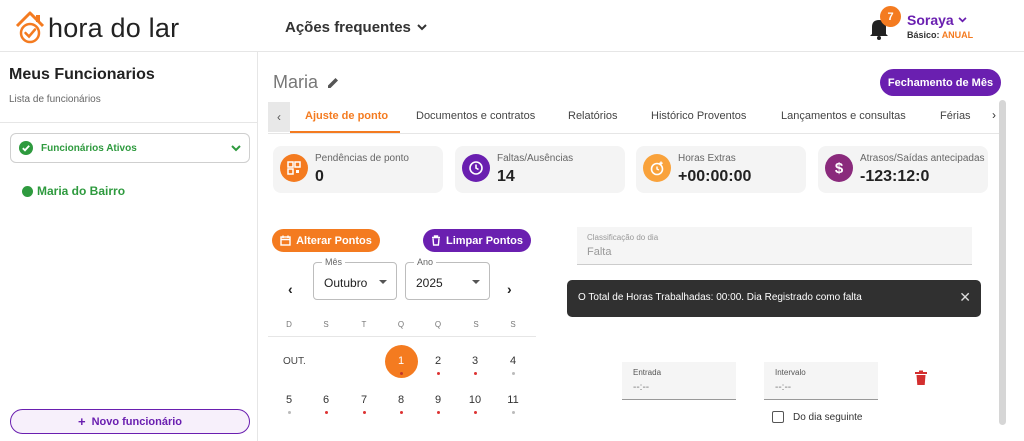 The image size is (1024, 441). I want to click on scrollbar, so click(1002, 262).